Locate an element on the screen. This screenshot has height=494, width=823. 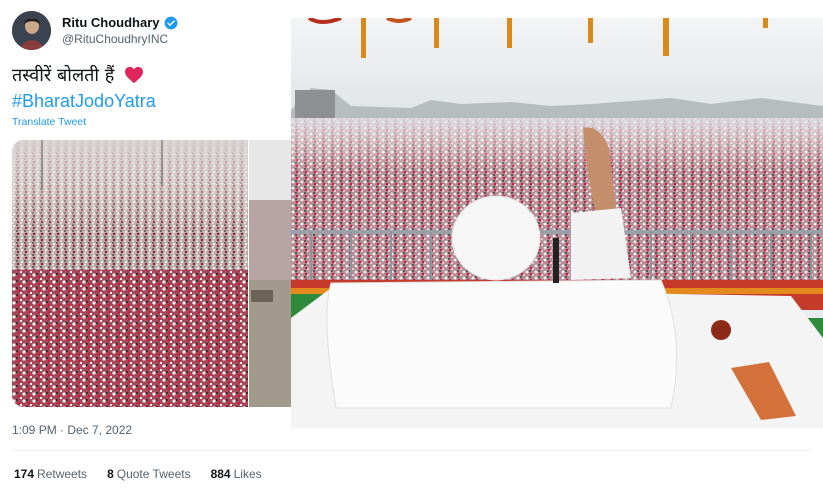
retweets-label: Retweets is located at coordinates (62, 474).